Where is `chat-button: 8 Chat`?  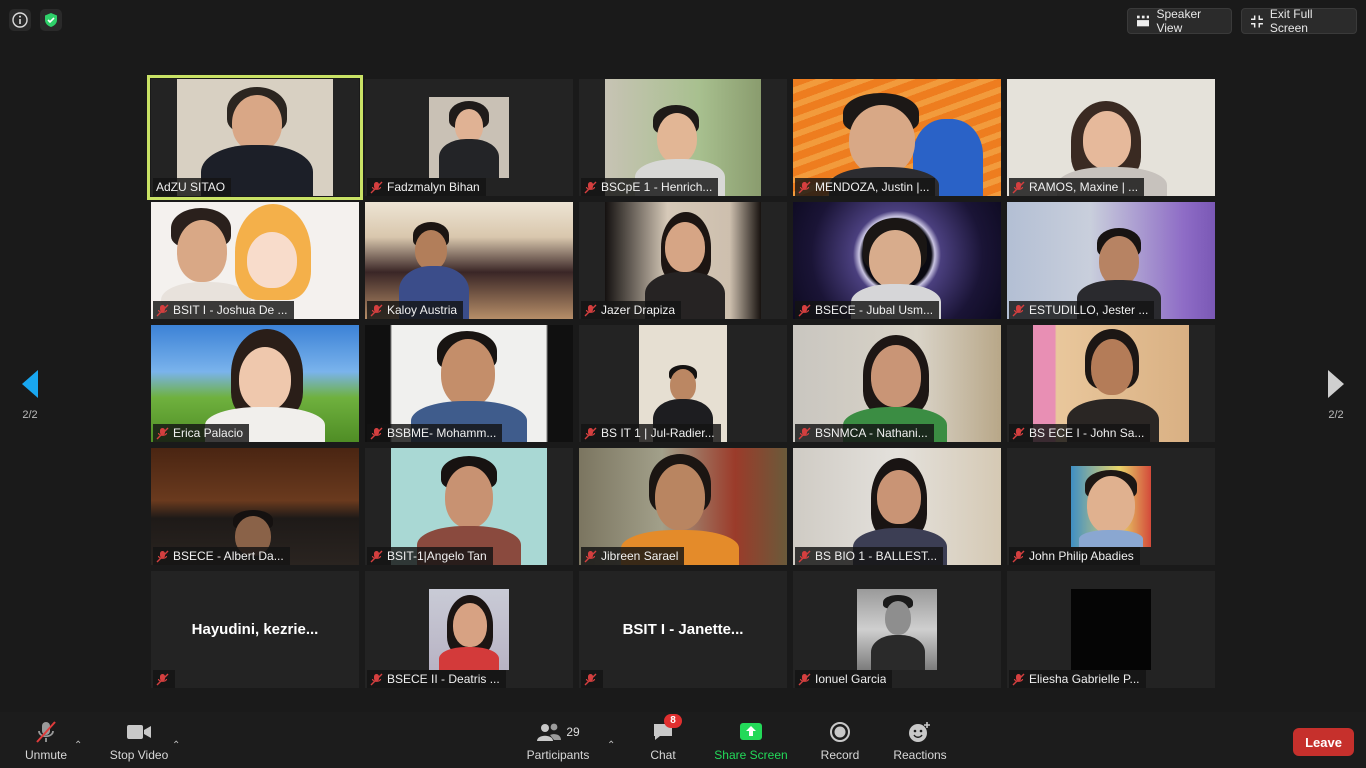 chat-button: 8 Chat is located at coordinates (663, 740).